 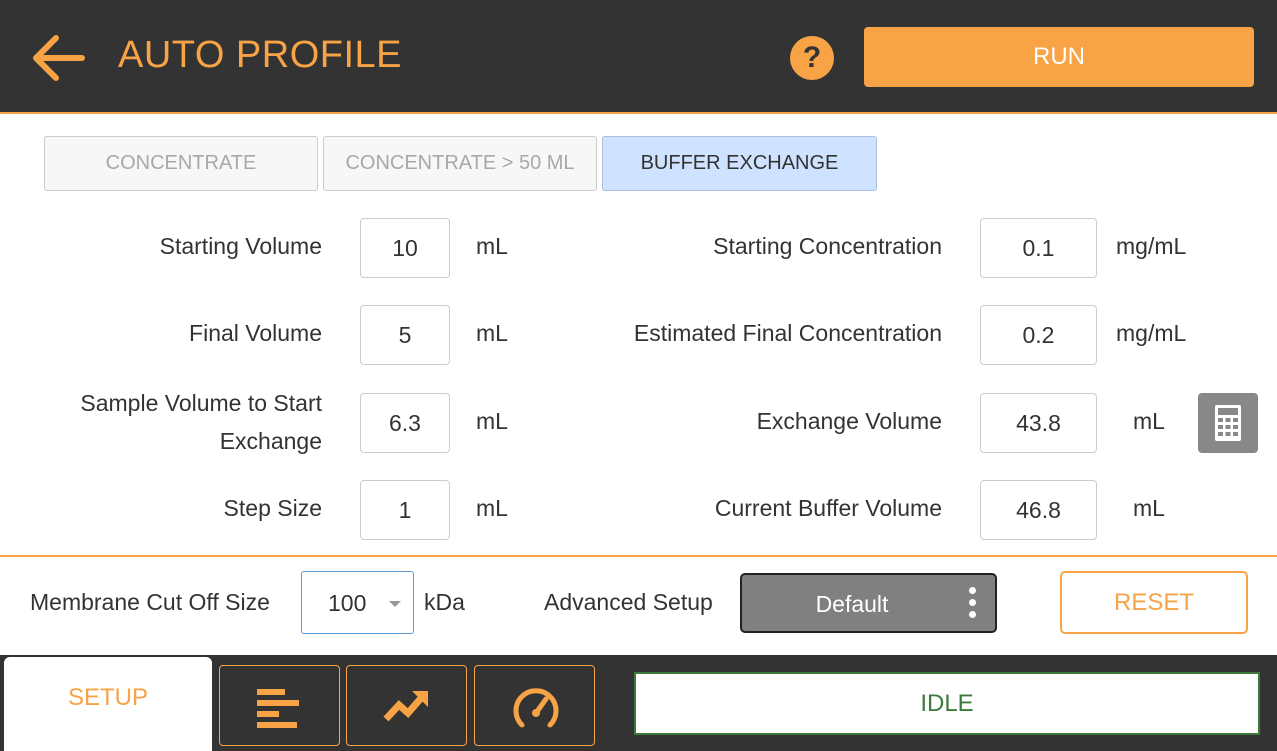 I want to click on membrane-cutoff-value: 100, so click(x=347, y=603).